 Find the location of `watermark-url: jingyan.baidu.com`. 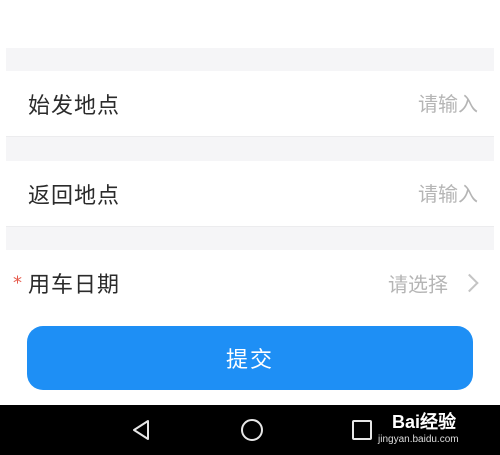

watermark-url: jingyan.baidu.com is located at coordinates (418, 439).